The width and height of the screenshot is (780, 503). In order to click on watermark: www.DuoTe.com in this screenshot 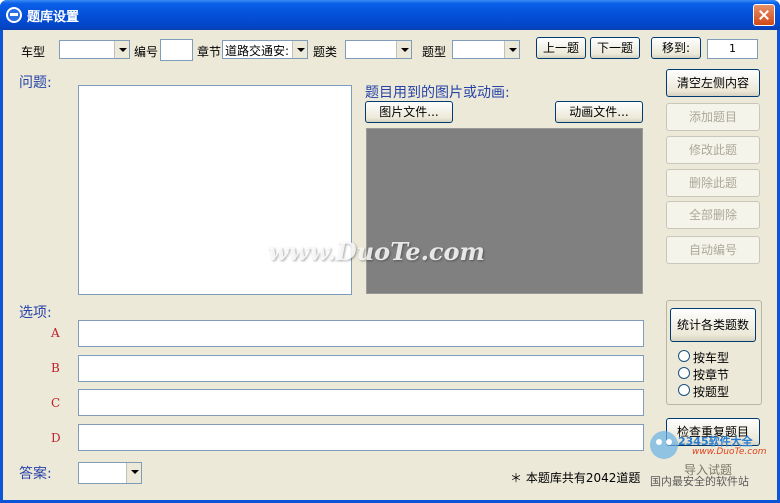, I will do `click(376, 251)`.